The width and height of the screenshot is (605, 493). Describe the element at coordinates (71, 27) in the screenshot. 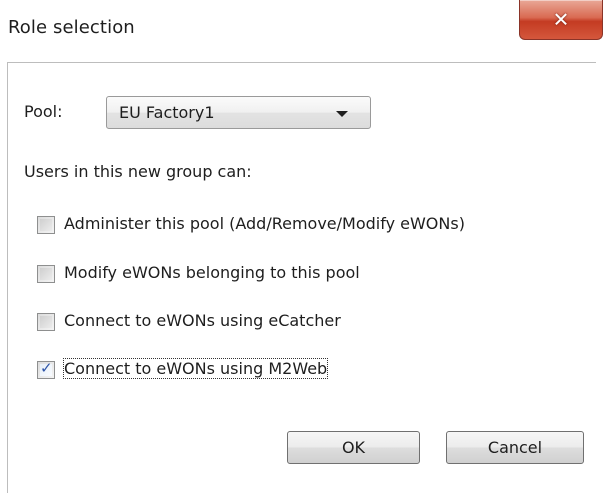

I see `window-title: Role selection` at that location.